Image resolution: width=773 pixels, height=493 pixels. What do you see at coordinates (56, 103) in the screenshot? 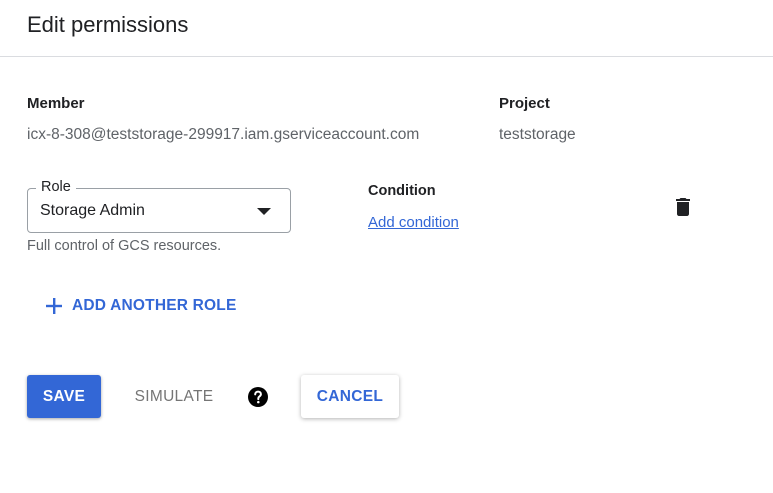
I see `member-label: Member` at bounding box center [56, 103].